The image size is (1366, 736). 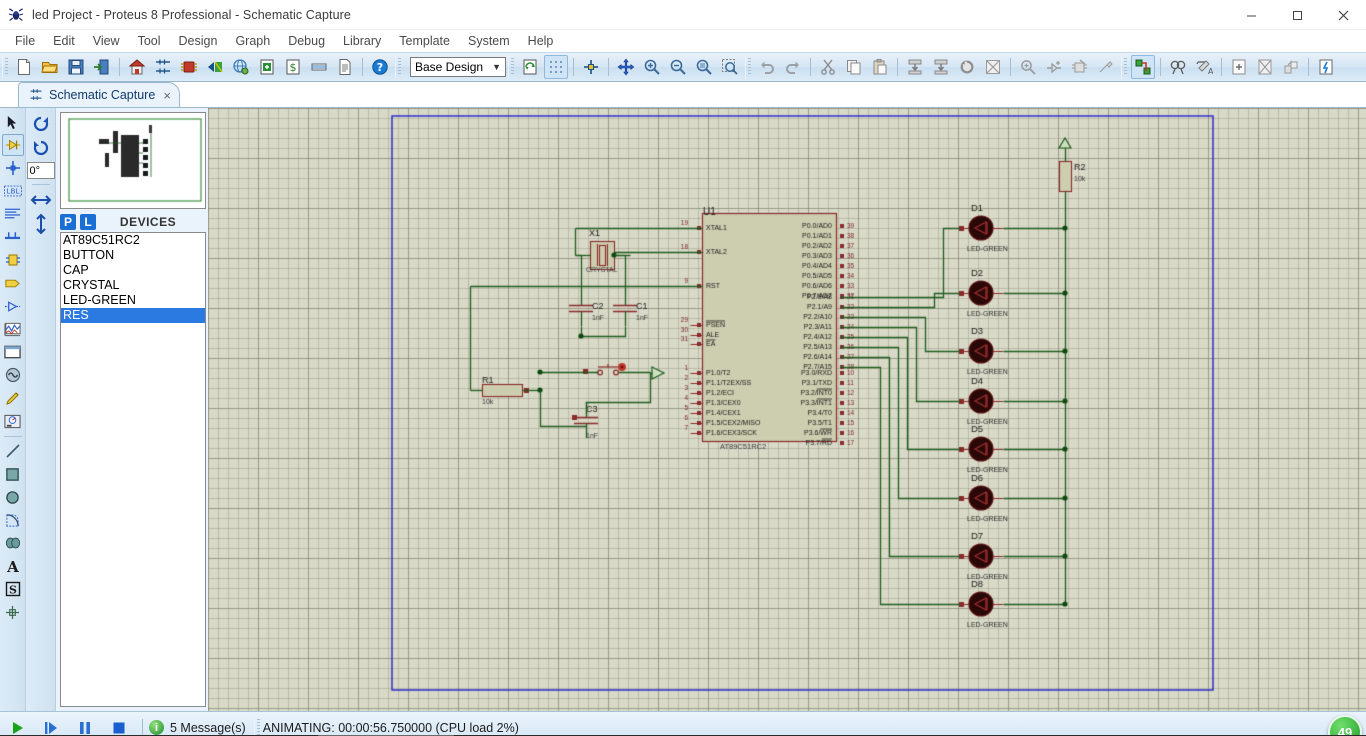 I want to click on exit-sheet-icon, so click(x=1291, y=67).